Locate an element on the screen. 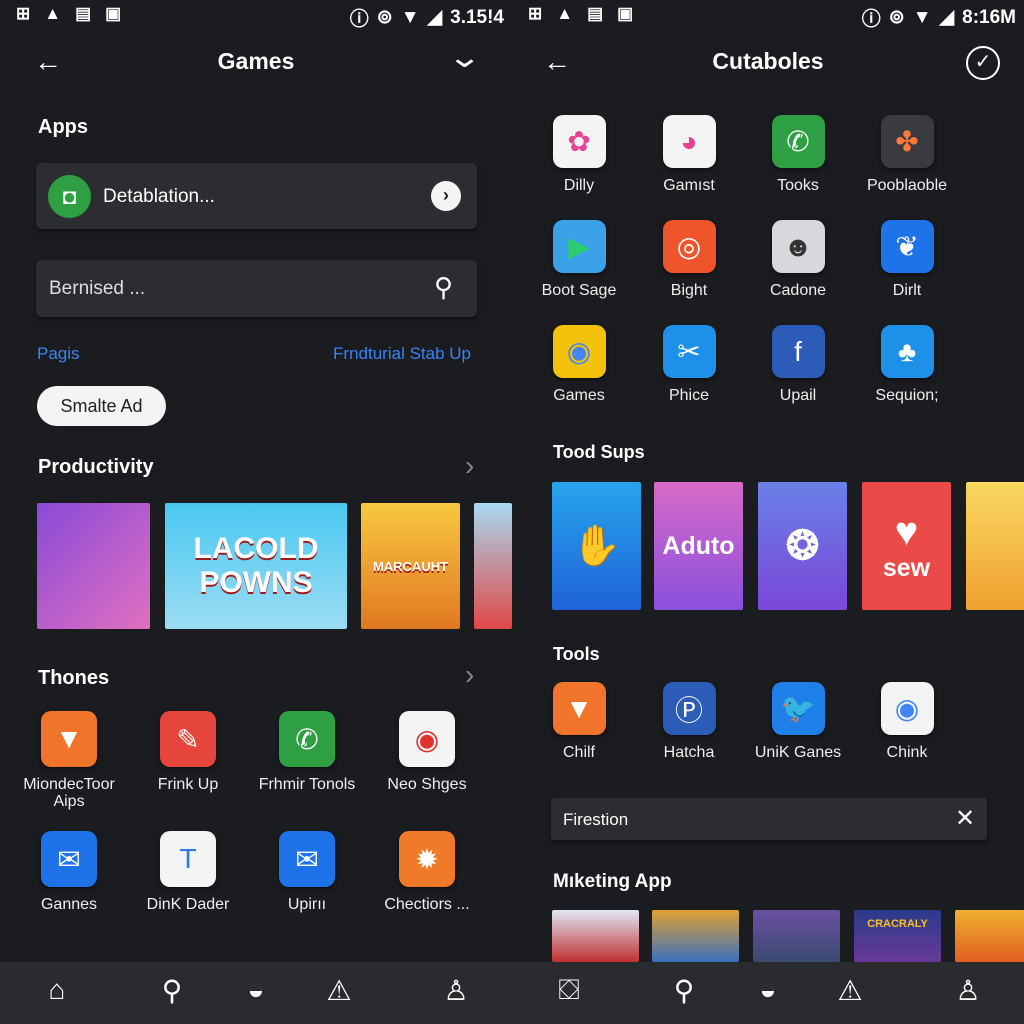  app-label: MiondecToor Aips is located at coordinates (69, 793).